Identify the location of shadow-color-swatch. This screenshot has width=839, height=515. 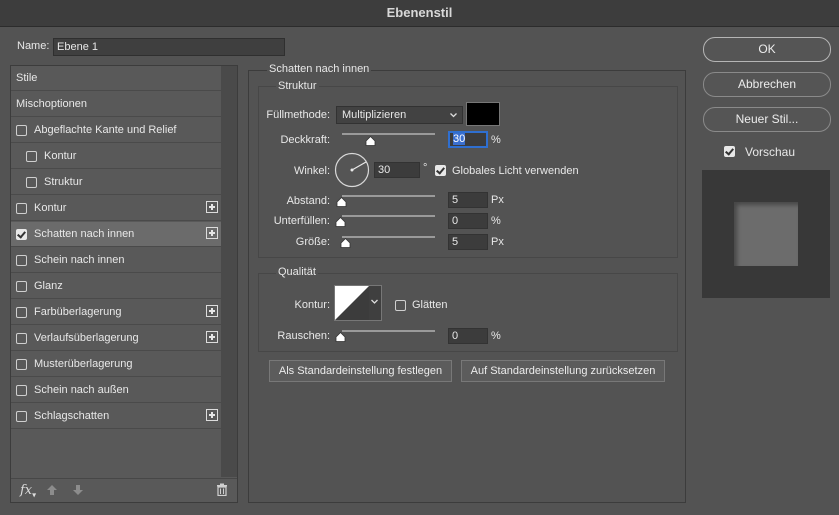
(483, 114).